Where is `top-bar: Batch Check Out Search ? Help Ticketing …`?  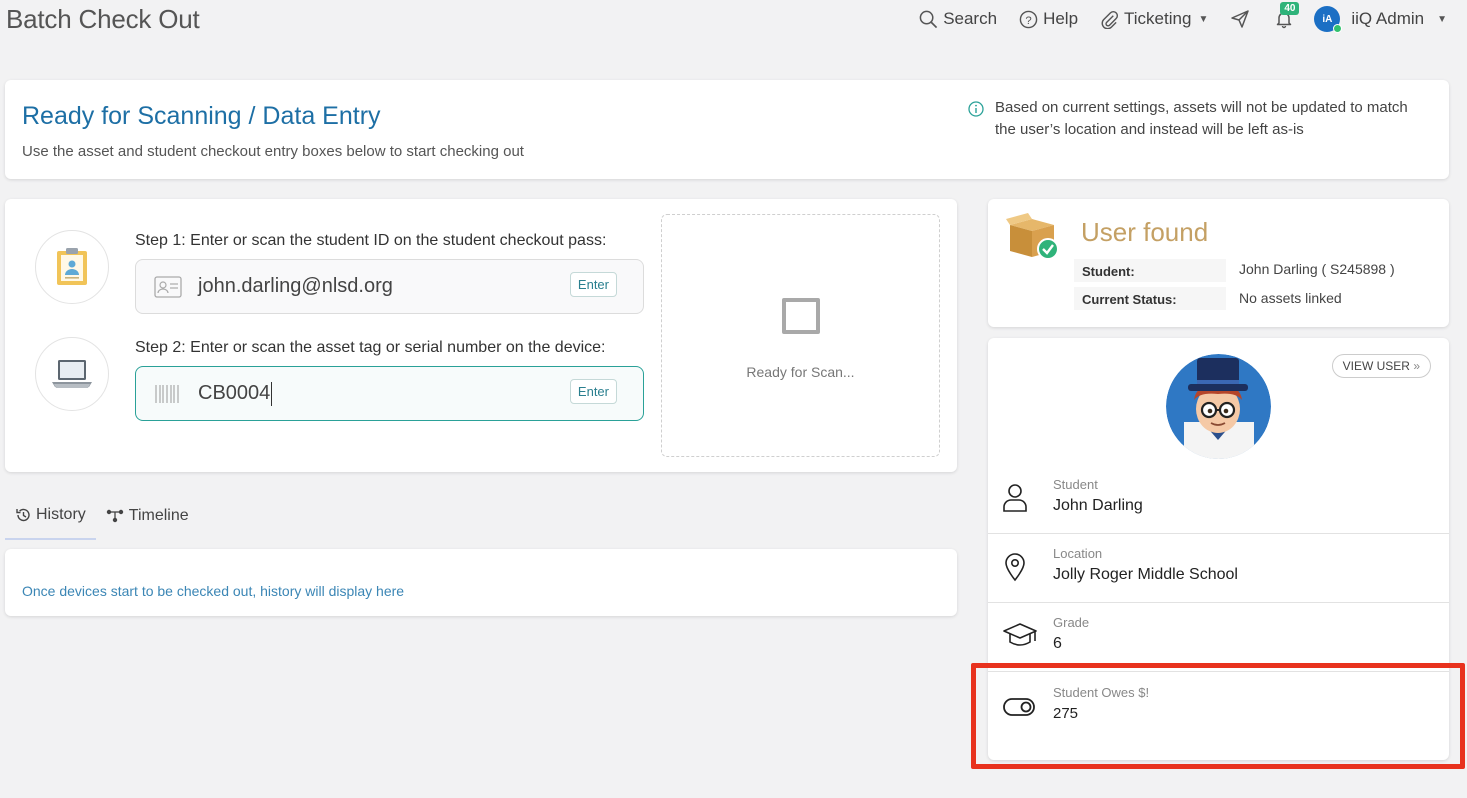 top-bar: Batch Check Out Search ? Help Ticketing … is located at coordinates (733, 20).